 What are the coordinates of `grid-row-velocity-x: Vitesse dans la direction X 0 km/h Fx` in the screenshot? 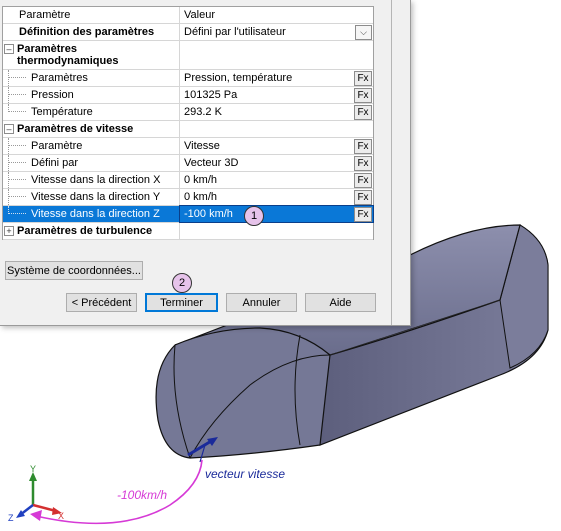 It's located at (188, 180).